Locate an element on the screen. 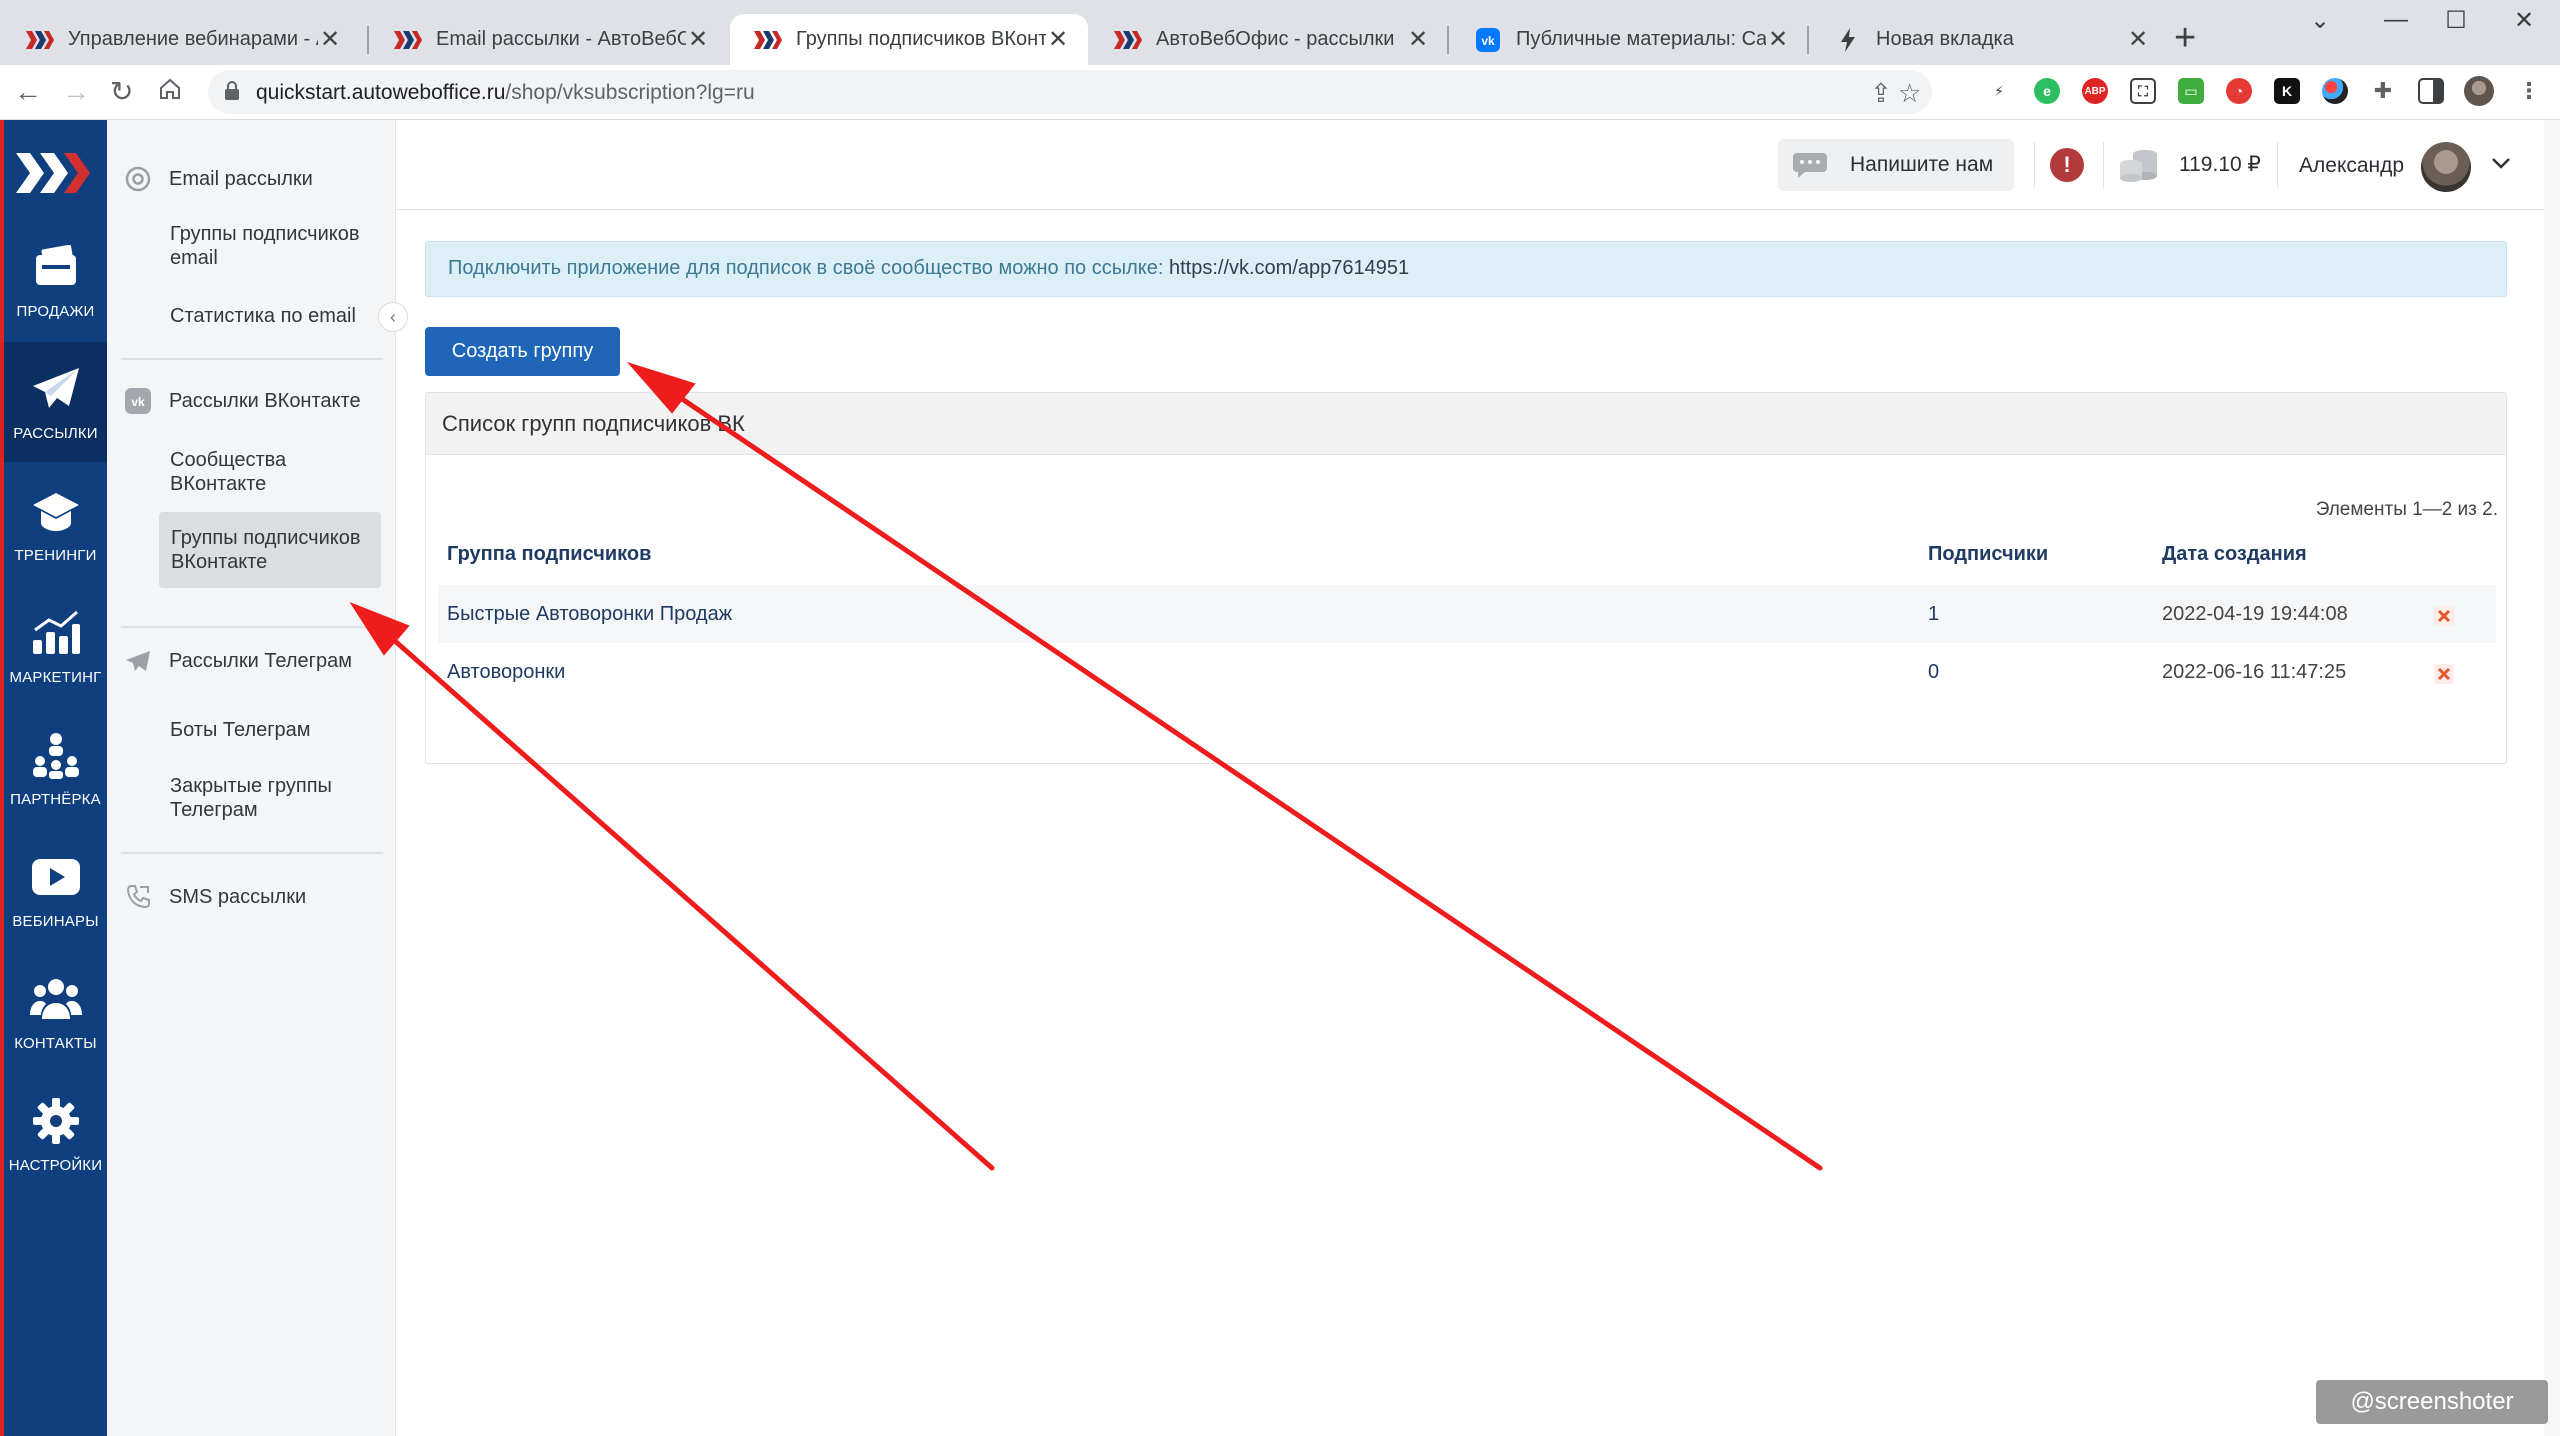  group-name-link: Автоворонки is located at coordinates (506, 672).